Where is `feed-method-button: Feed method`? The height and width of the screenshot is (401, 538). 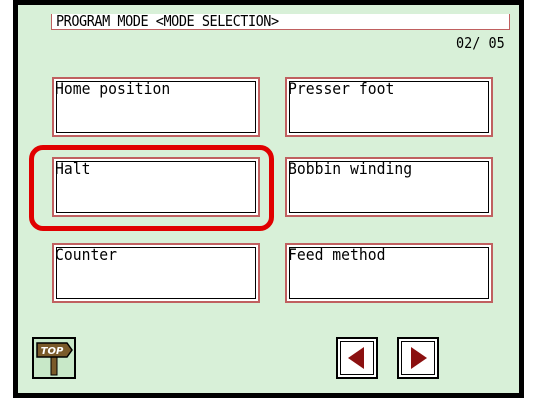
feed-method-button: Feed method is located at coordinates (389, 273).